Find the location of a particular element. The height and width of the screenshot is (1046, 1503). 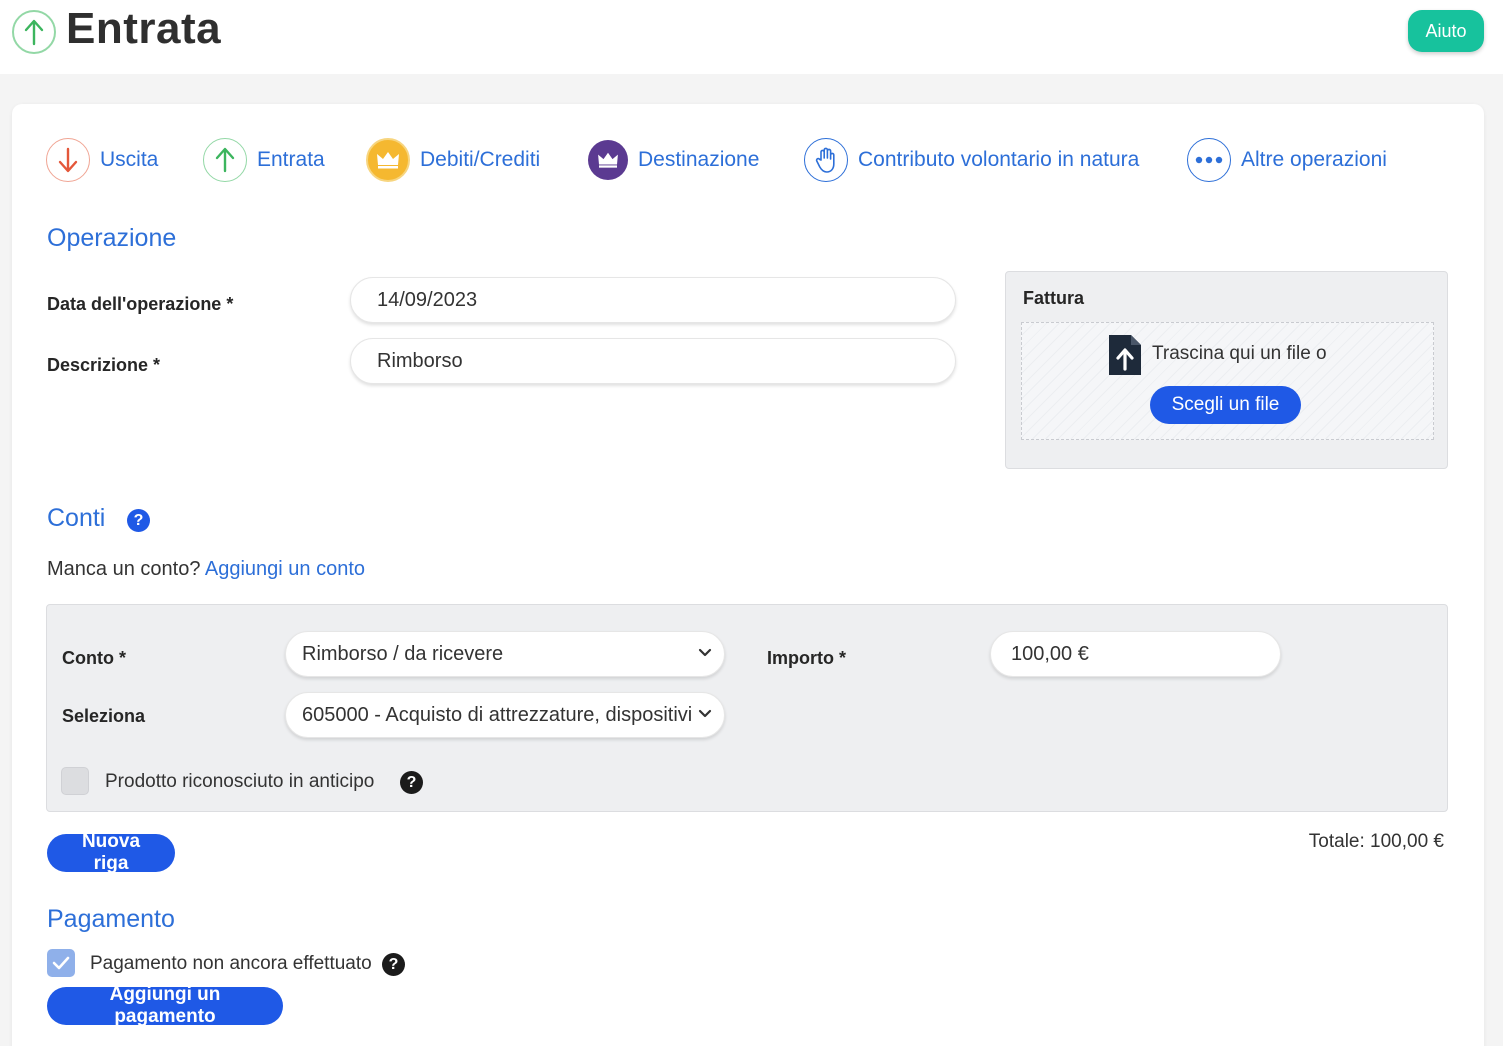

account-label: Conto * is located at coordinates (94, 658).